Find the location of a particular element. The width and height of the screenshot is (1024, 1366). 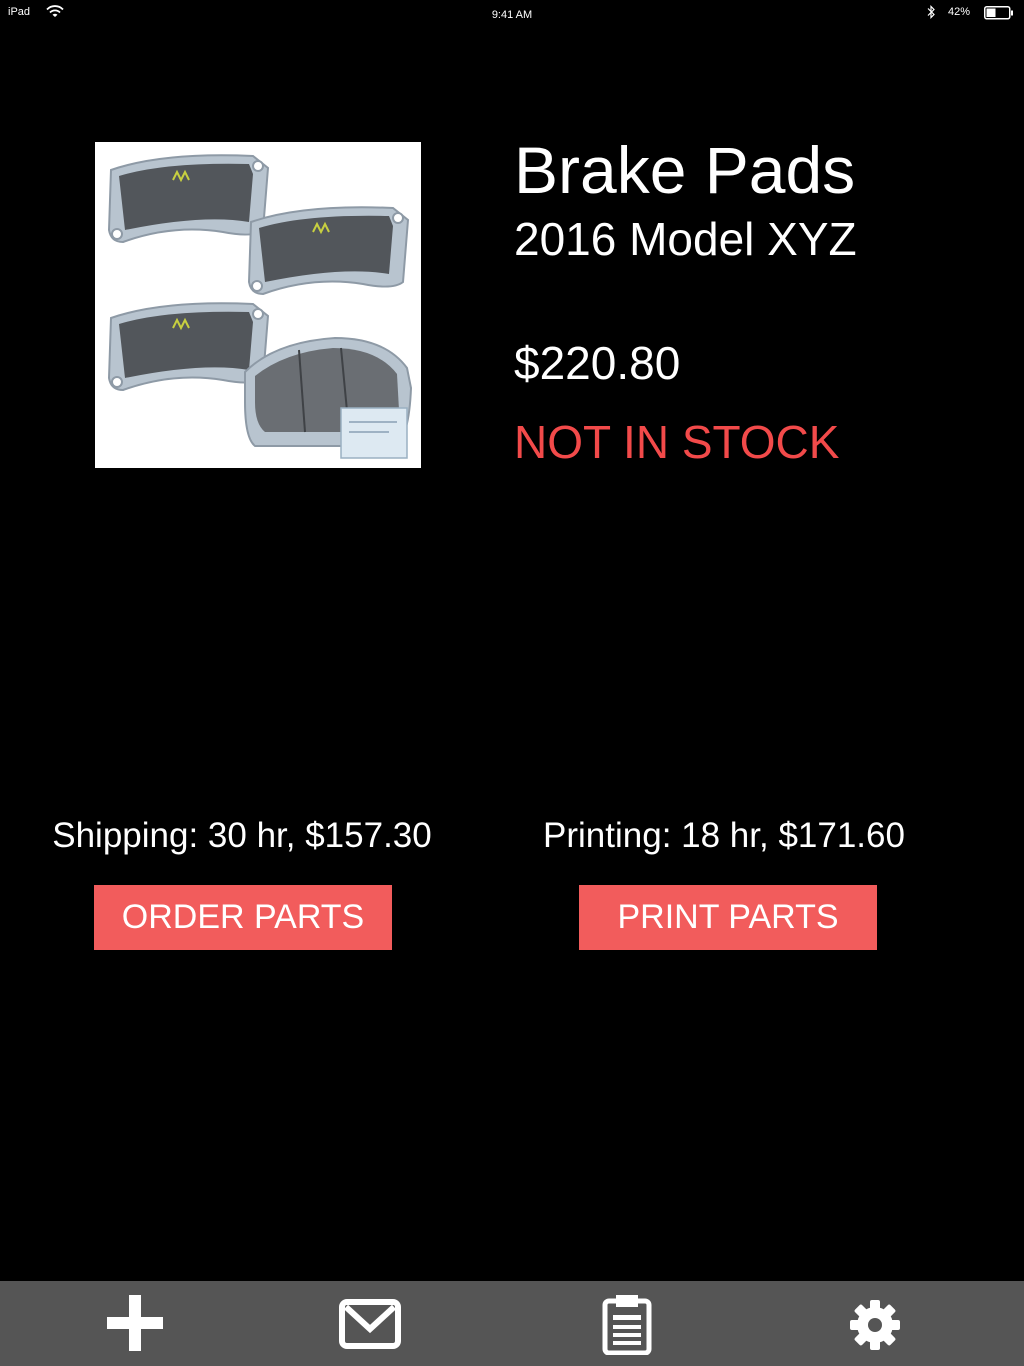

tab-mail is located at coordinates (369, 1323).